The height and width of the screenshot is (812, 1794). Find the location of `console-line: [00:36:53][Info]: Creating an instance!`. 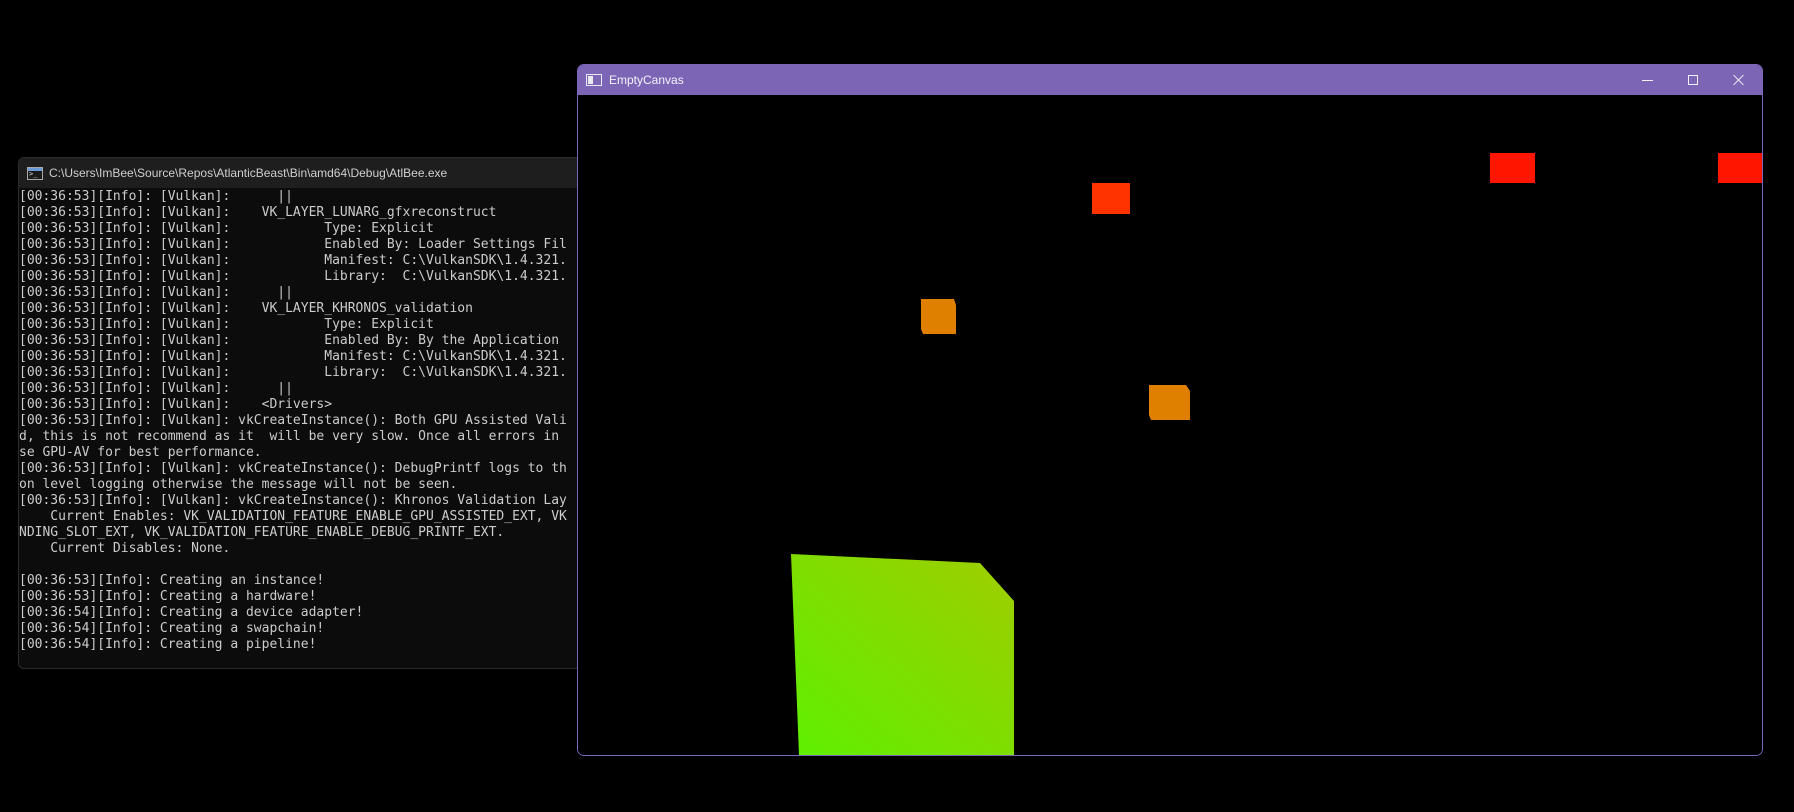

console-line: [00:36:53][Info]: Creating an instance! is located at coordinates (172, 580).